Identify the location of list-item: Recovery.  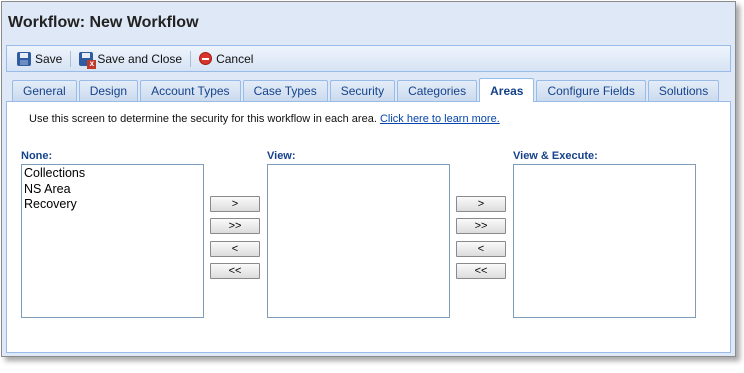
(112, 205).